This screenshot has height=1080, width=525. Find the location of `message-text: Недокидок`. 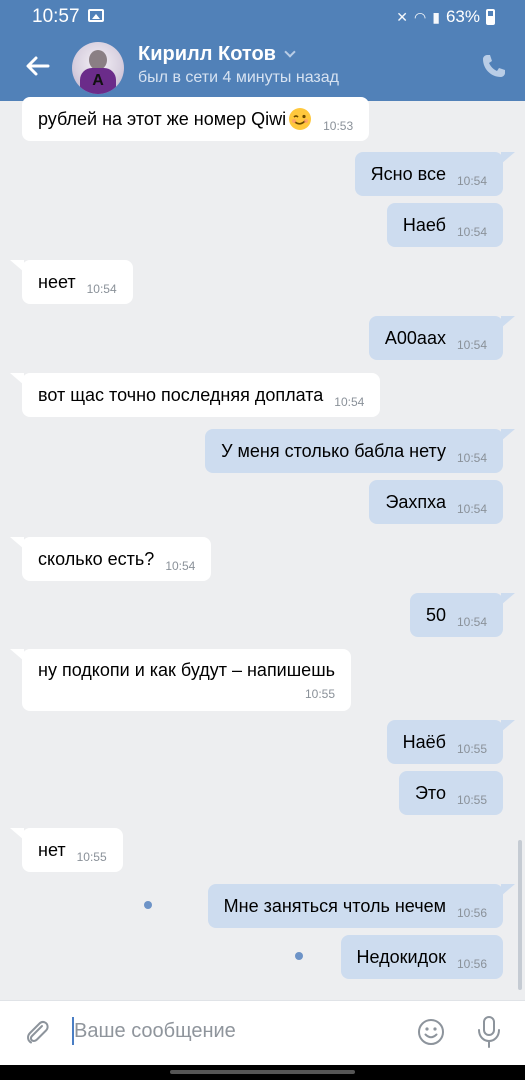

message-text: Недокидок is located at coordinates (401, 956).